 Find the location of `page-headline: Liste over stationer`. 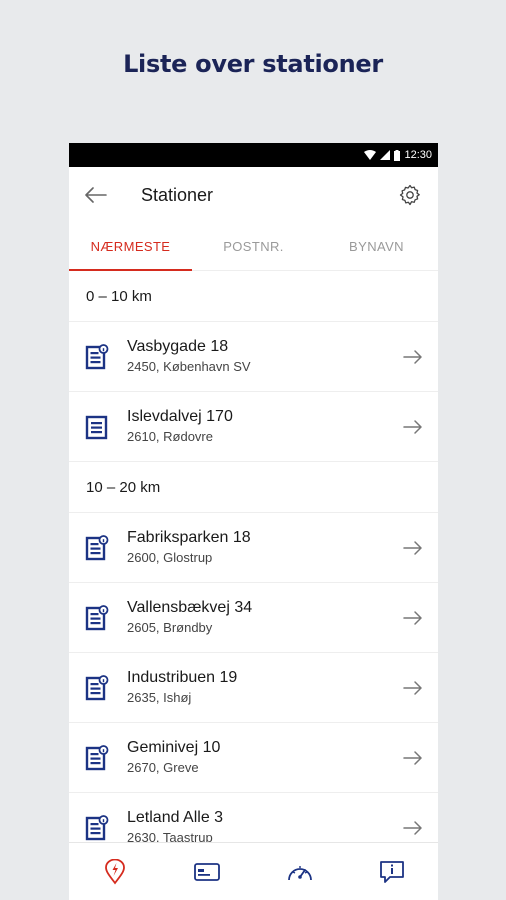

page-headline: Liste over stationer is located at coordinates (253, 64).